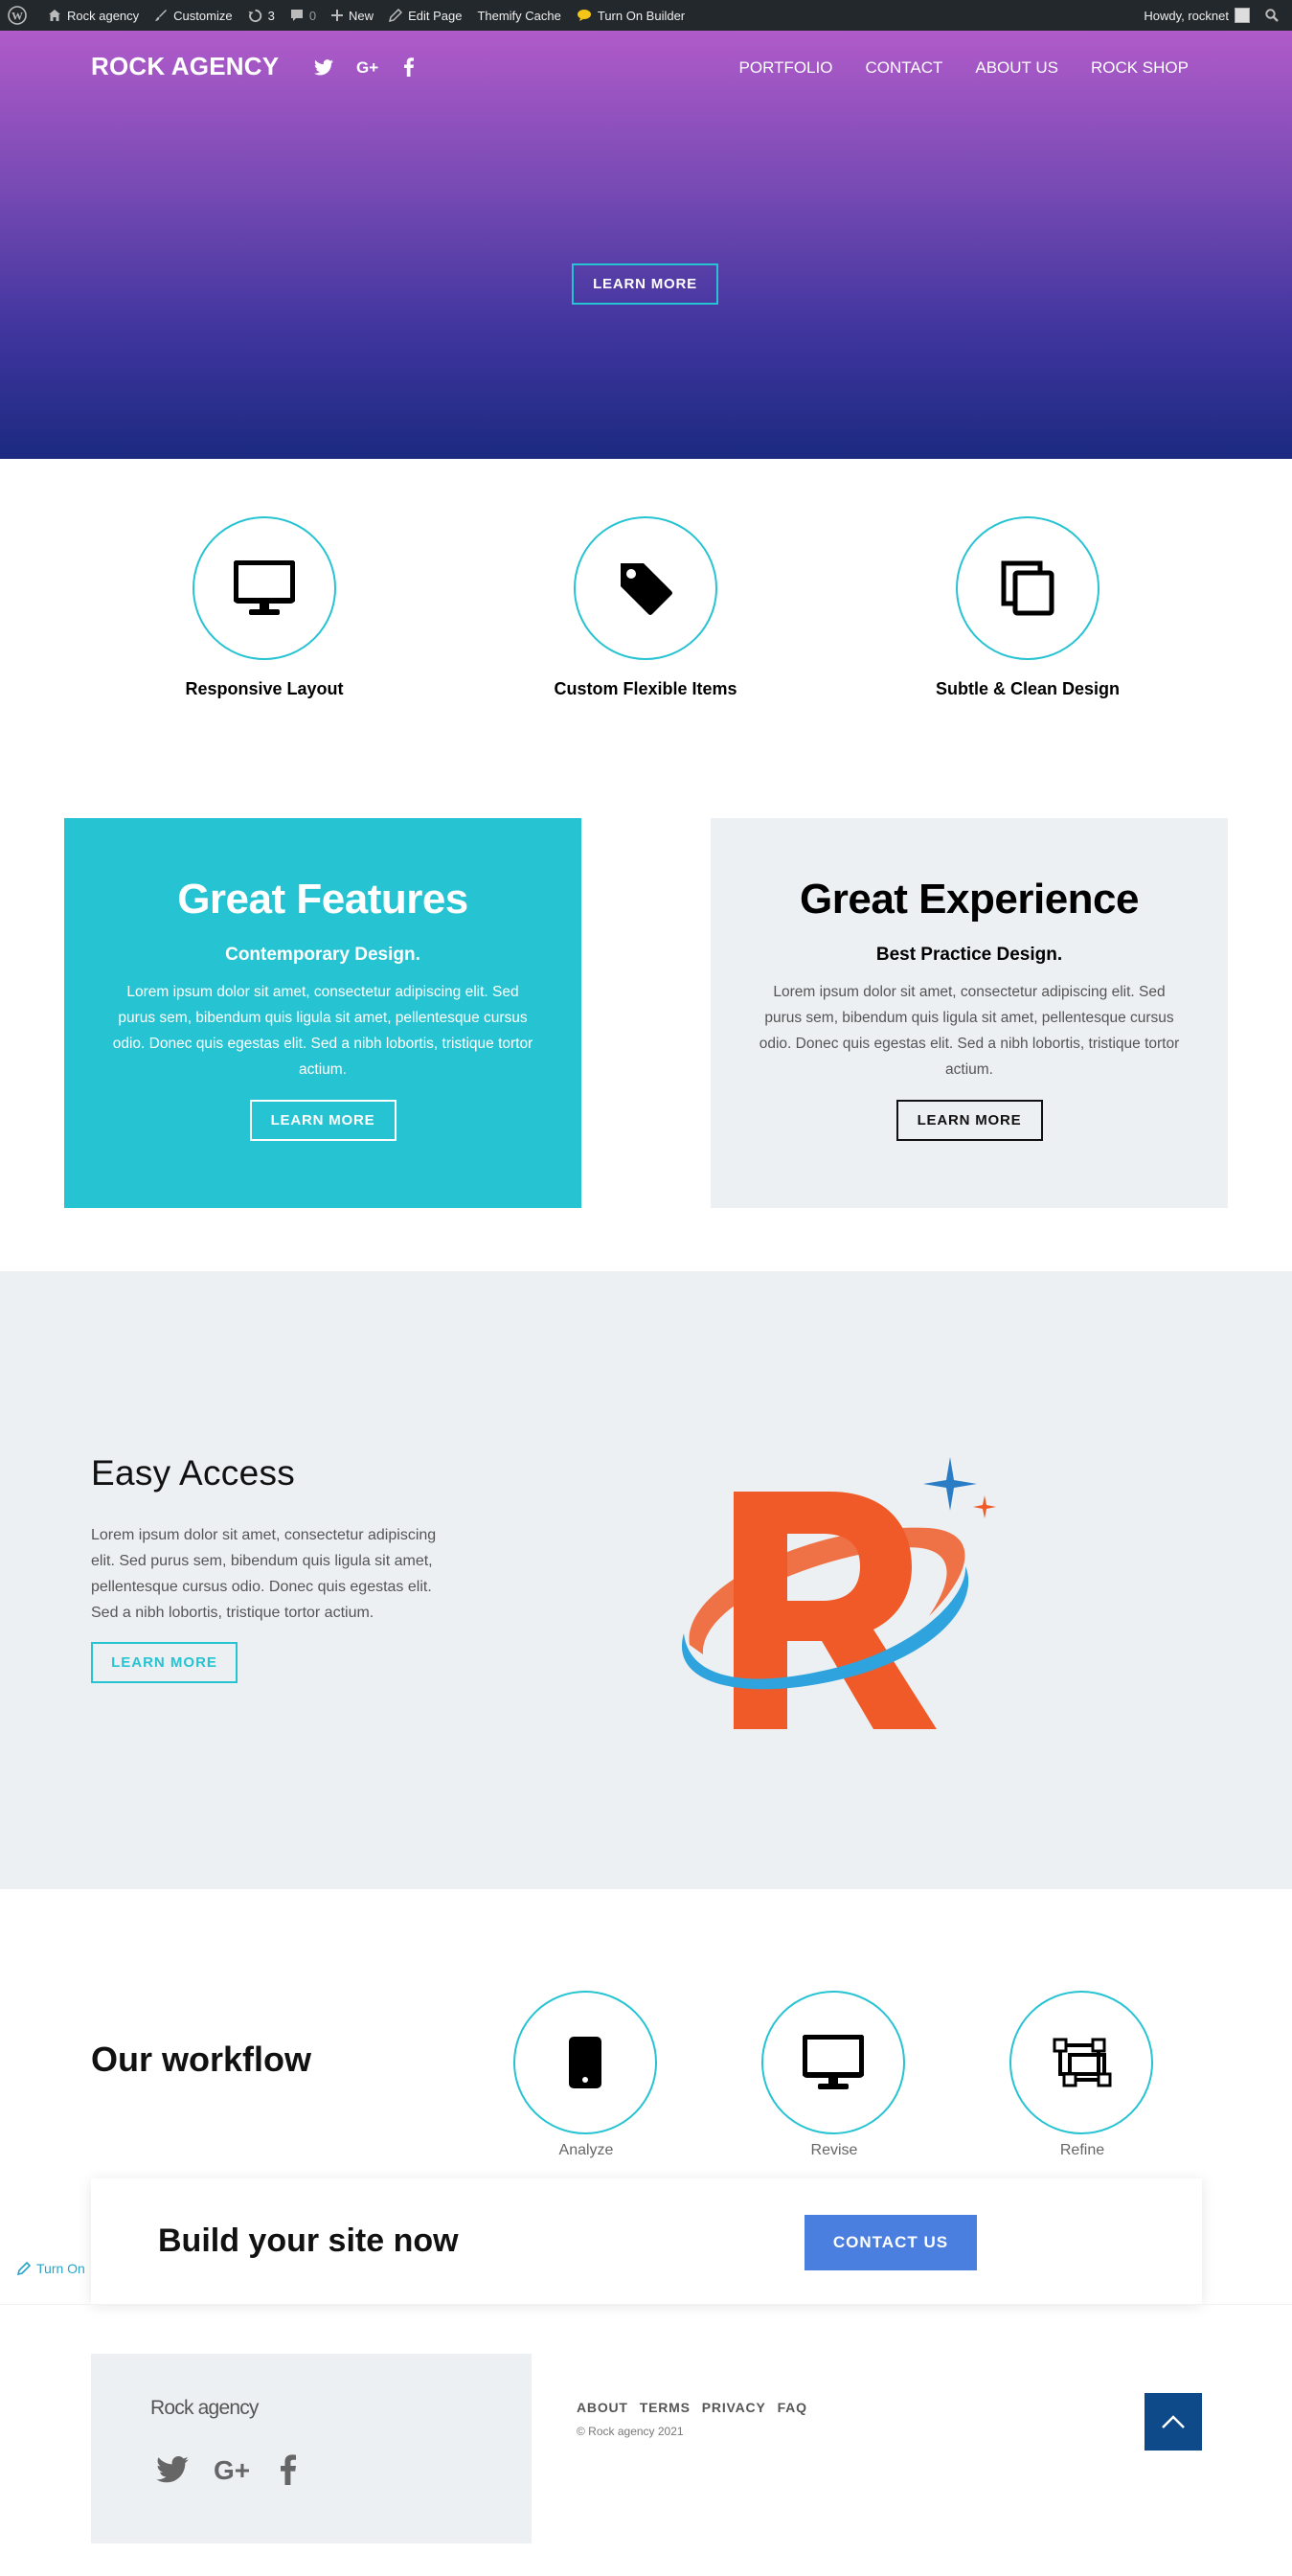 The width and height of the screenshot is (1292, 2576). Describe the element at coordinates (641, 15) in the screenshot. I see `admin-builder-label: Turn On Builder` at that location.